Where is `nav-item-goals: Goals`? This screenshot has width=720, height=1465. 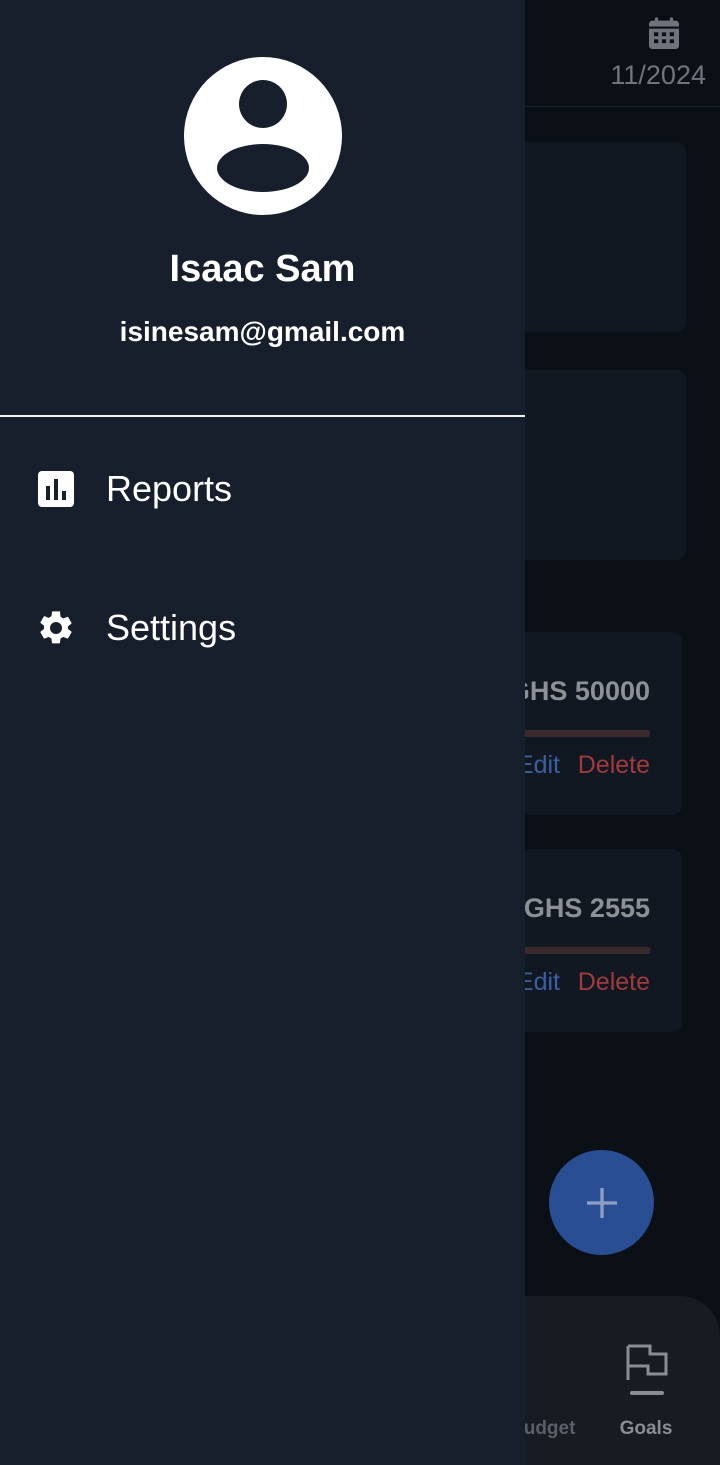 nav-item-goals: Goals is located at coordinates (646, 1391).